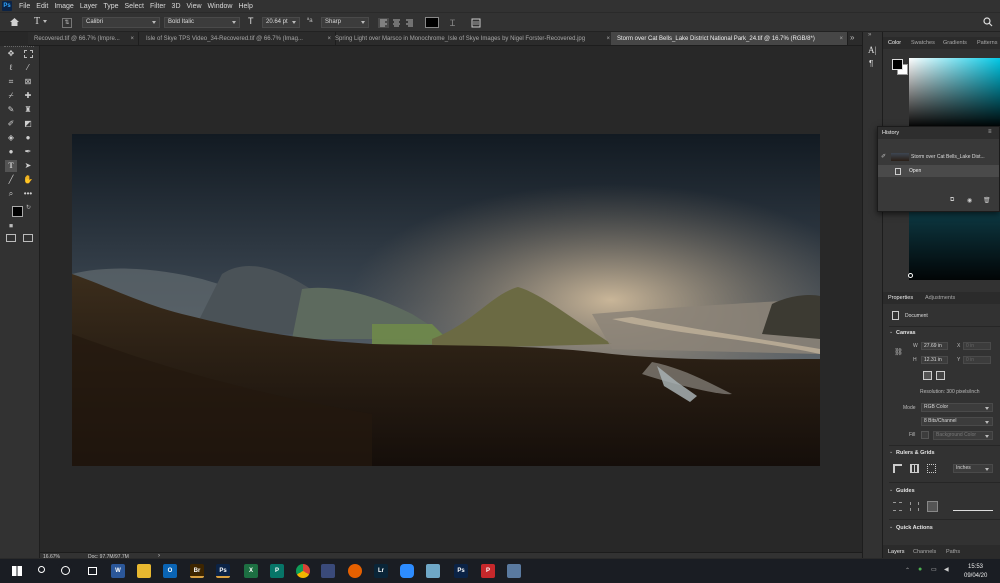  What do you see at coordinates (914, 468) in the screenshot?
I see `grid-icon` at bounding box center [914, 468].